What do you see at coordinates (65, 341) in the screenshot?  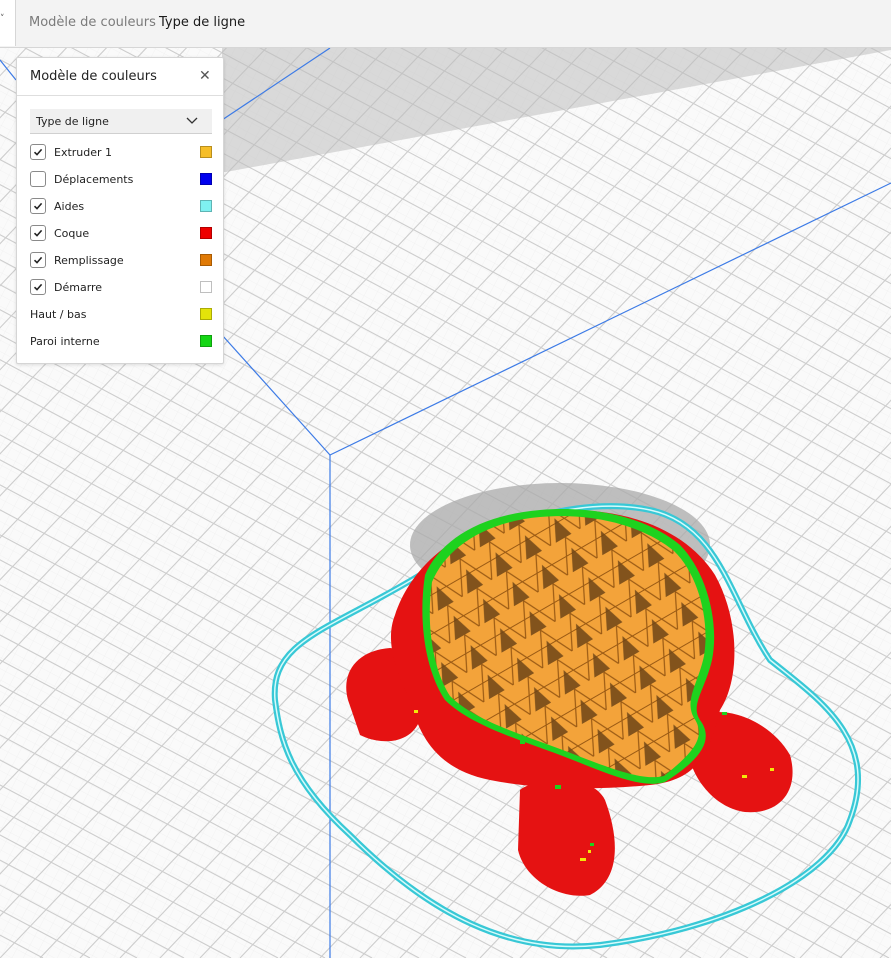 I see `legend-label: Paroi interne` at bounding box center [65, 341].